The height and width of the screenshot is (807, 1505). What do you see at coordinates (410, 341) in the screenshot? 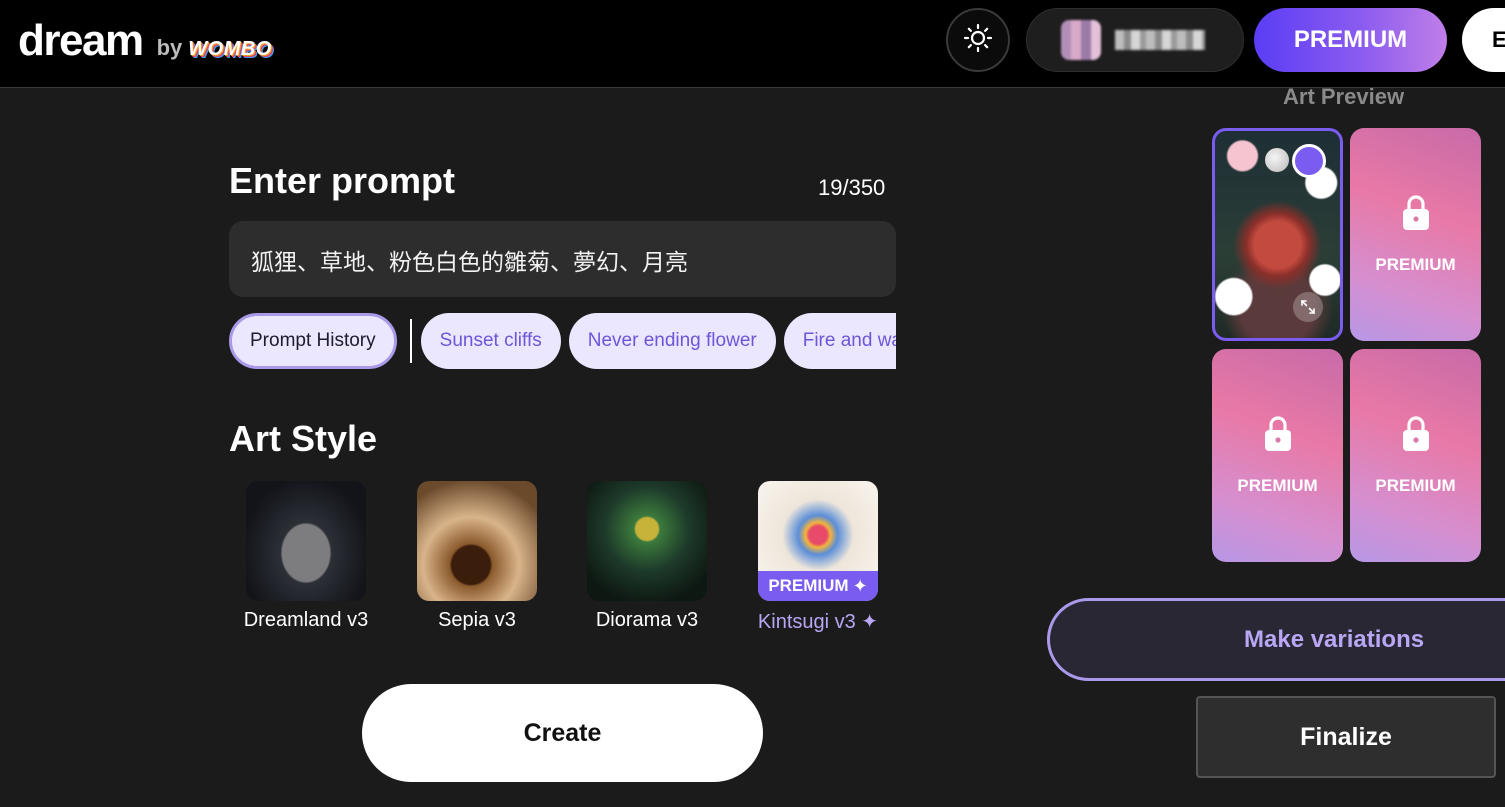
I see `chip-divider` at bounding box center [410, 341].